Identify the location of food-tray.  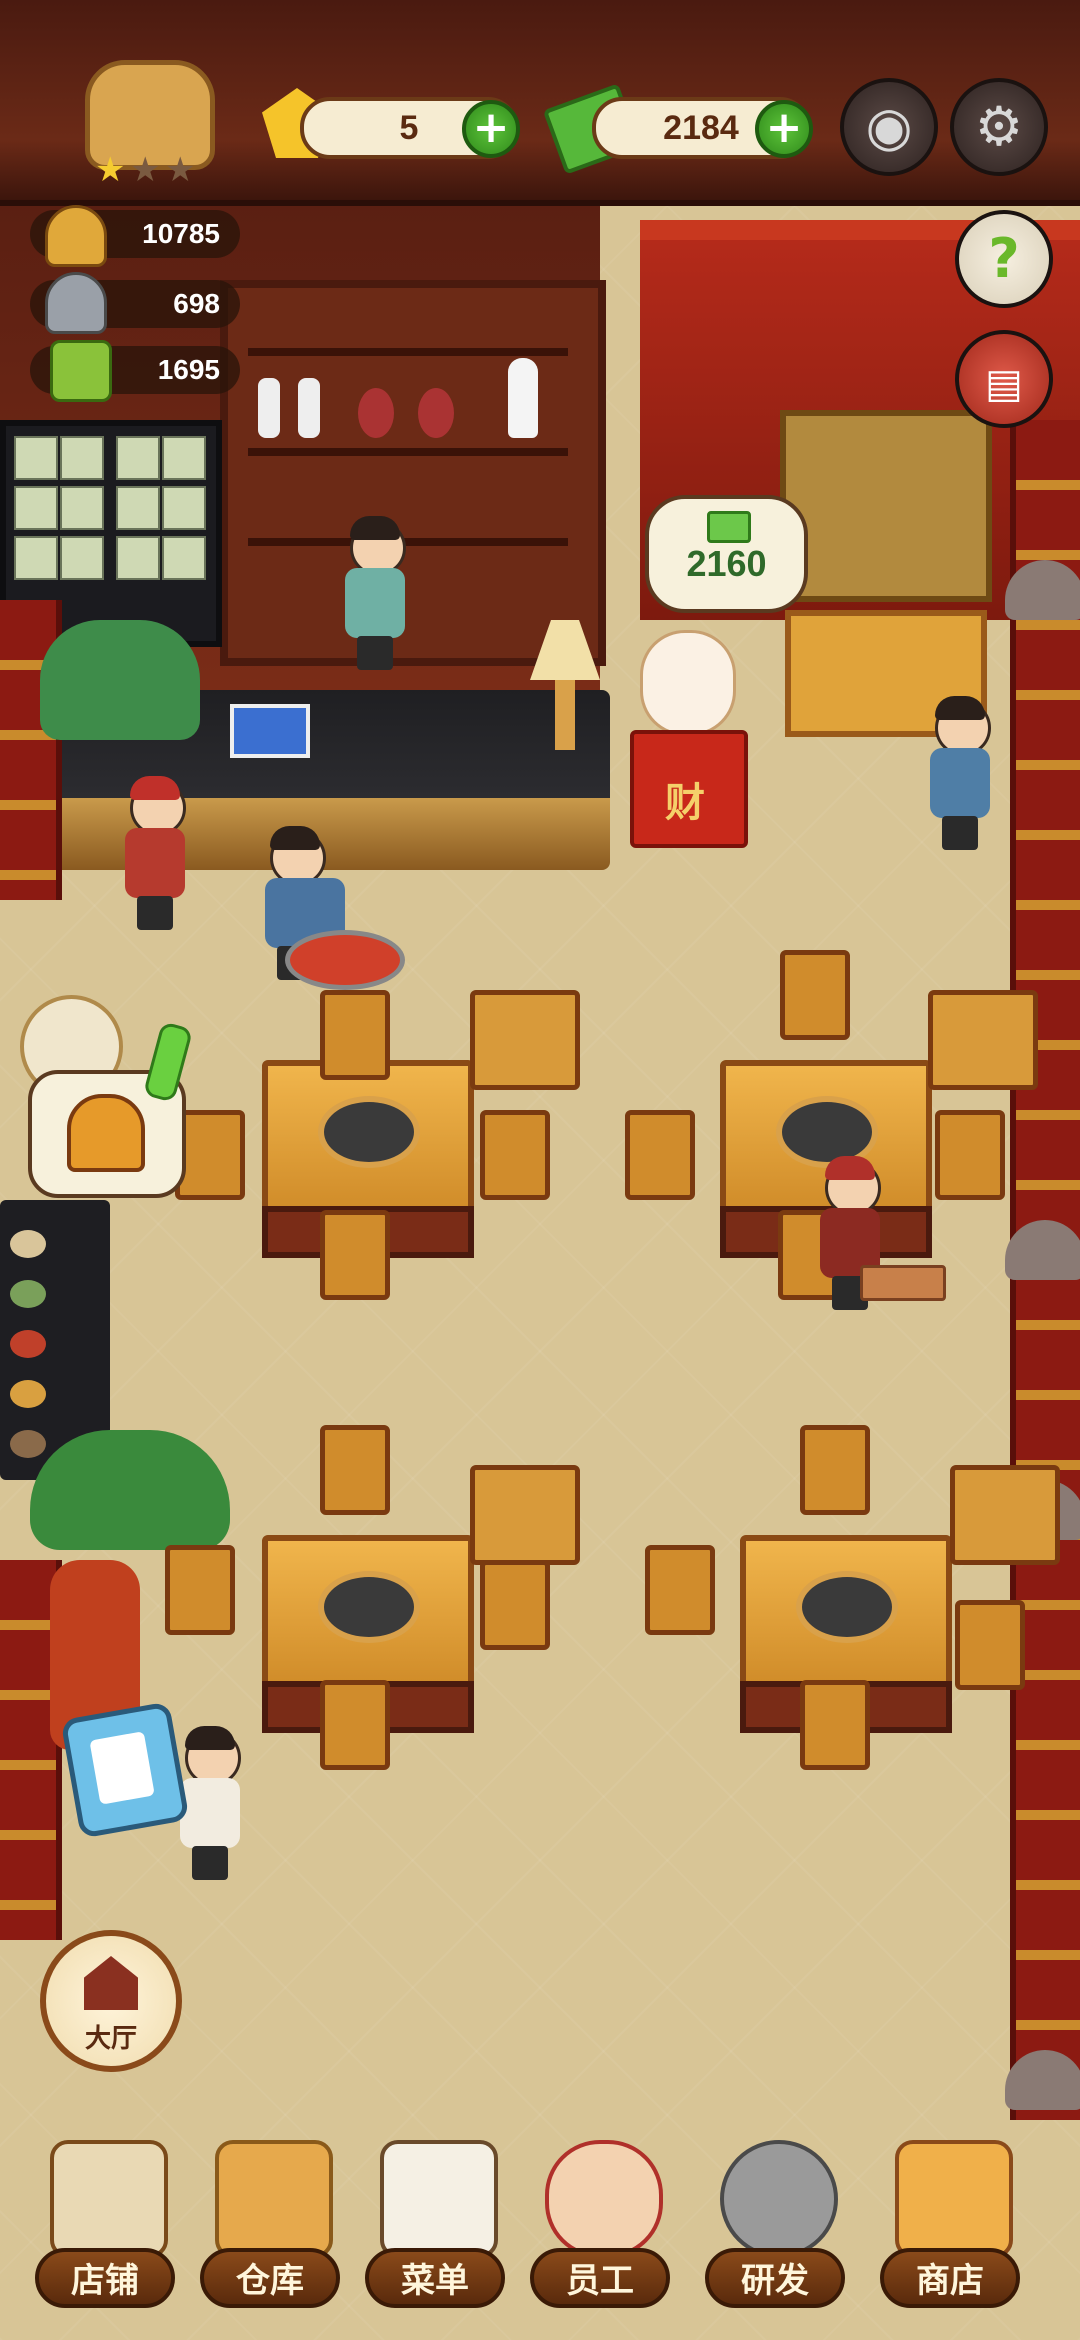
(903, 1283).